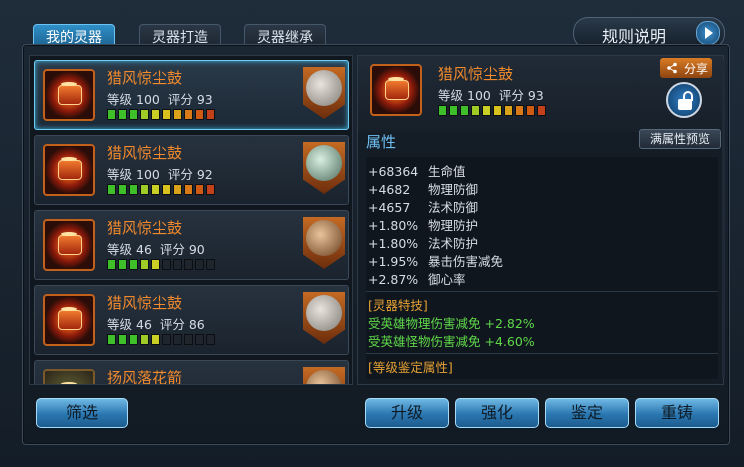 The height and width of the screenshot is (467, 744). Describe the element at coordinates (156, 324) in the screenshot. I see `item-meta: 等级 46 评分 86` at that location.